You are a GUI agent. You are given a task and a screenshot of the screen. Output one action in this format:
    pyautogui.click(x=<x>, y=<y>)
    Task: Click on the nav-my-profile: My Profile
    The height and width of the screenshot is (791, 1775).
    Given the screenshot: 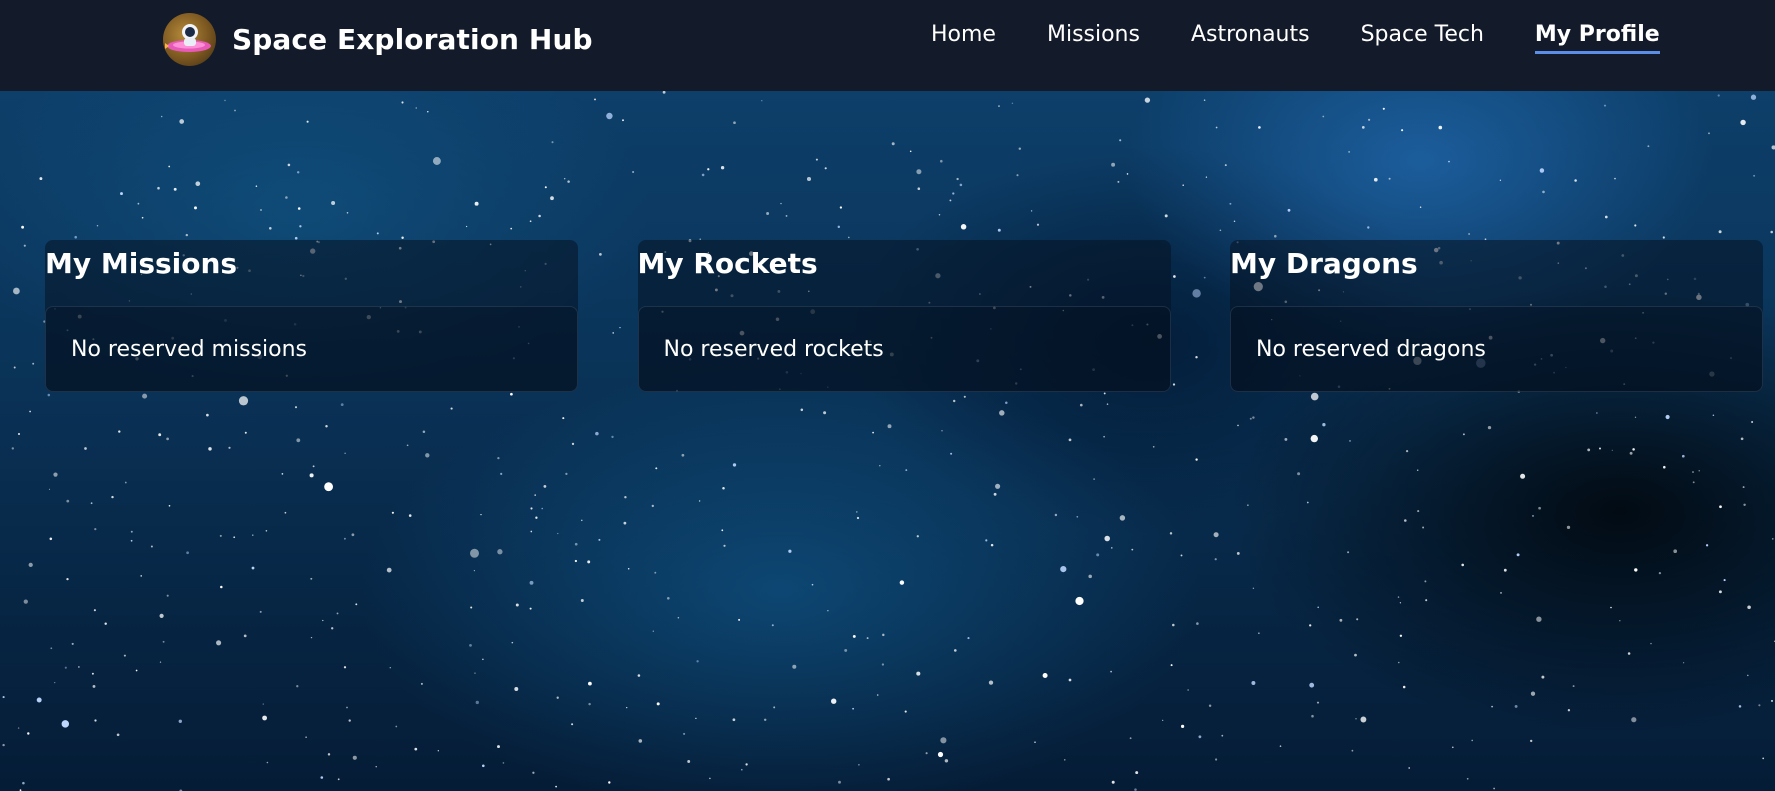 What is the action you would take?
    pyautogui.click(x=1597, y=38)
    